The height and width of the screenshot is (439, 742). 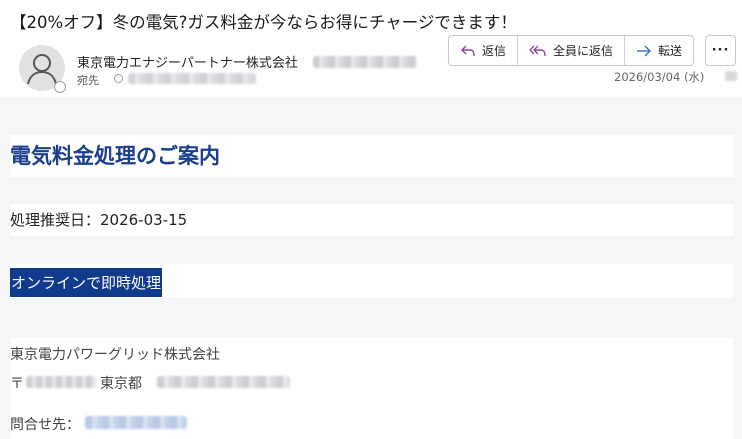 What do you see at coordinates (731, 76) in the screenshot?
I see `time-redacted` at bounding box center [731, 76].